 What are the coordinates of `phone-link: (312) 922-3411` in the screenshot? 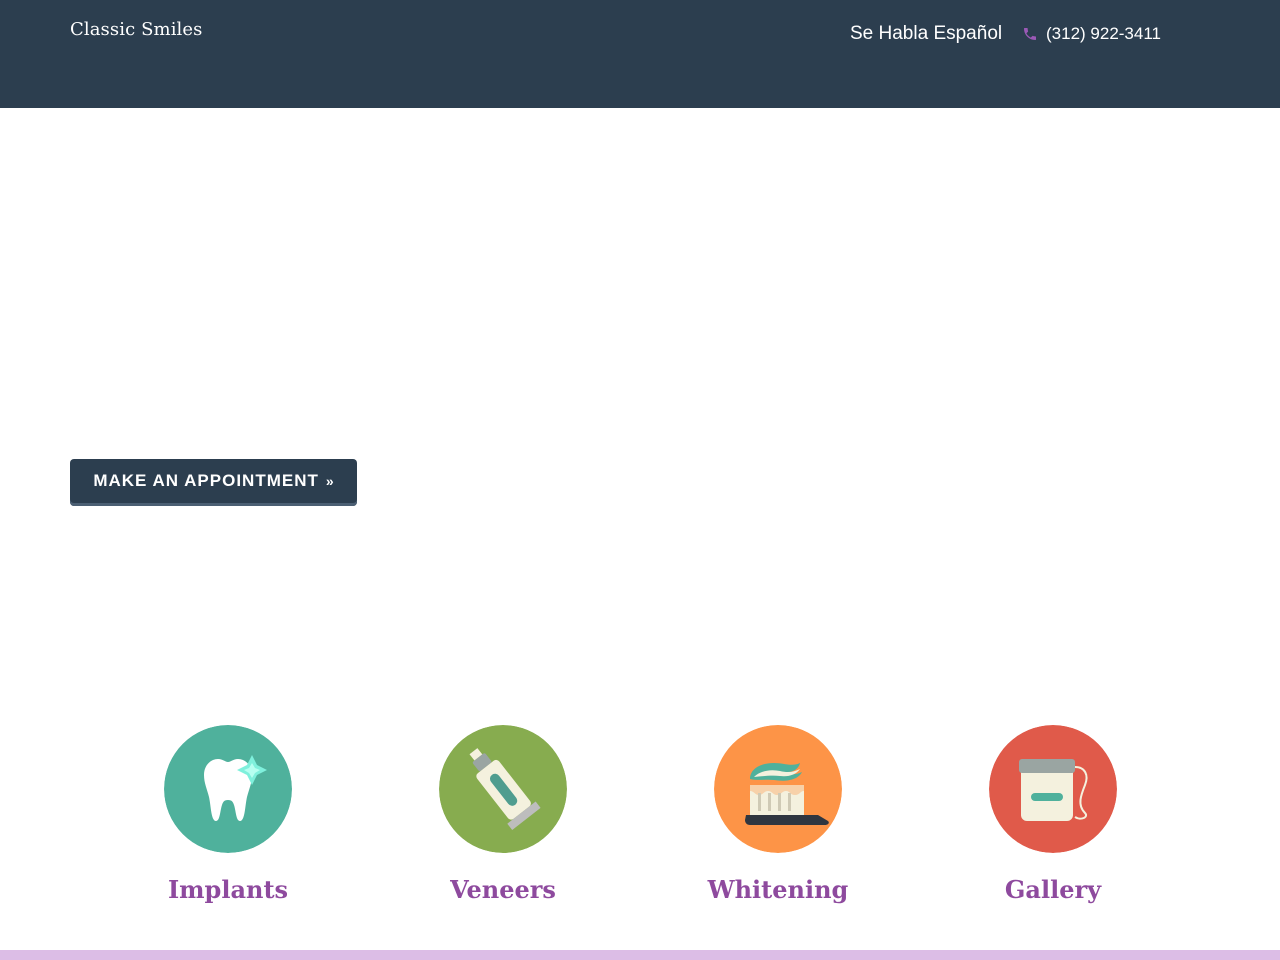 It's located at (1091, 34).